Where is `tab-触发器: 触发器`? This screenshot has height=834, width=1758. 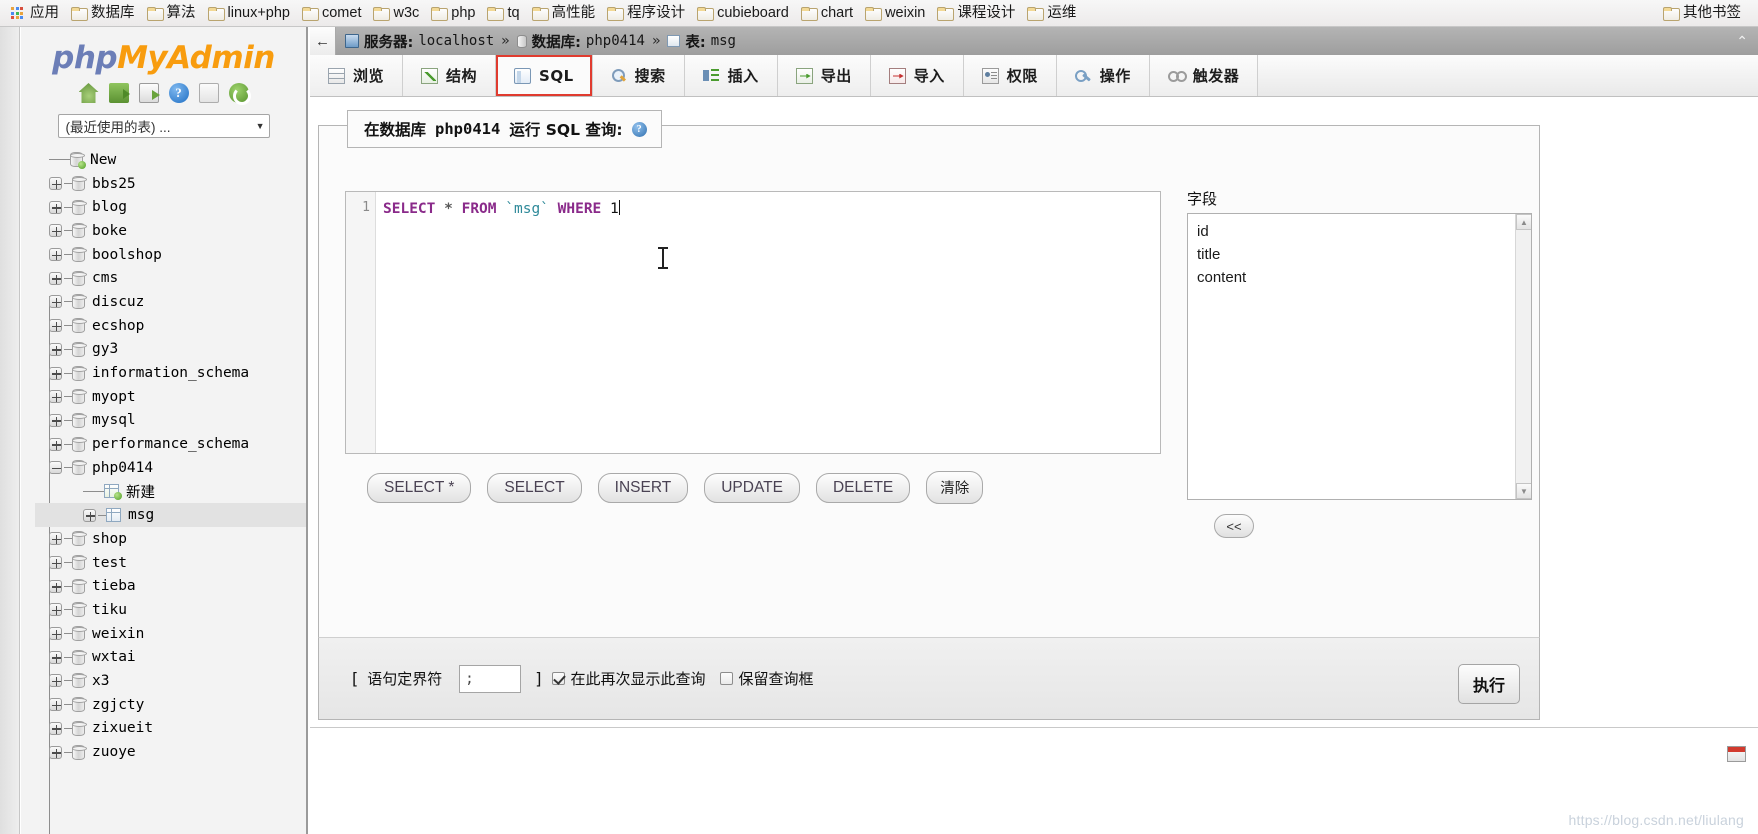 tab-触发器: 触发器 is located at coordinates (1204, 75).